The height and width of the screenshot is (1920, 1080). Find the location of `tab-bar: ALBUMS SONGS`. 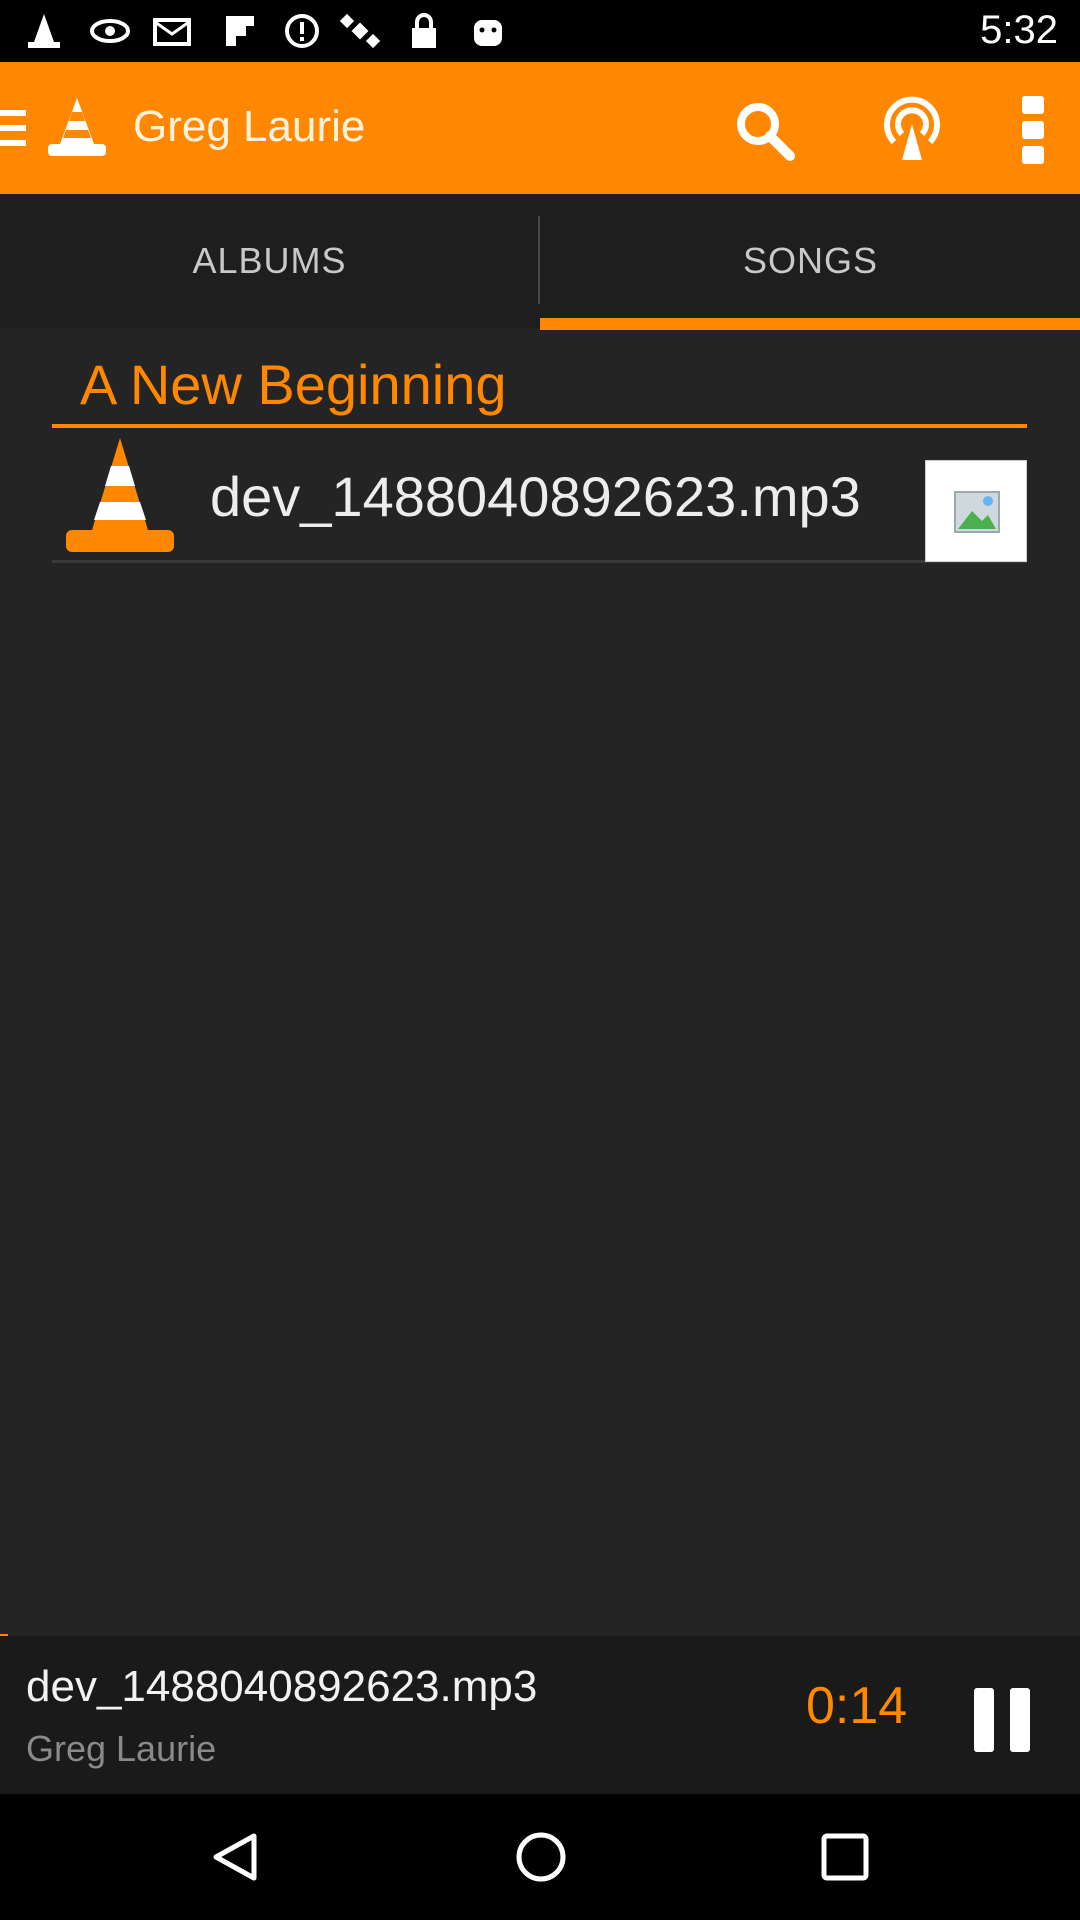

tab-bar: ALBUMS SONGS is located at coordinates (540, 261).